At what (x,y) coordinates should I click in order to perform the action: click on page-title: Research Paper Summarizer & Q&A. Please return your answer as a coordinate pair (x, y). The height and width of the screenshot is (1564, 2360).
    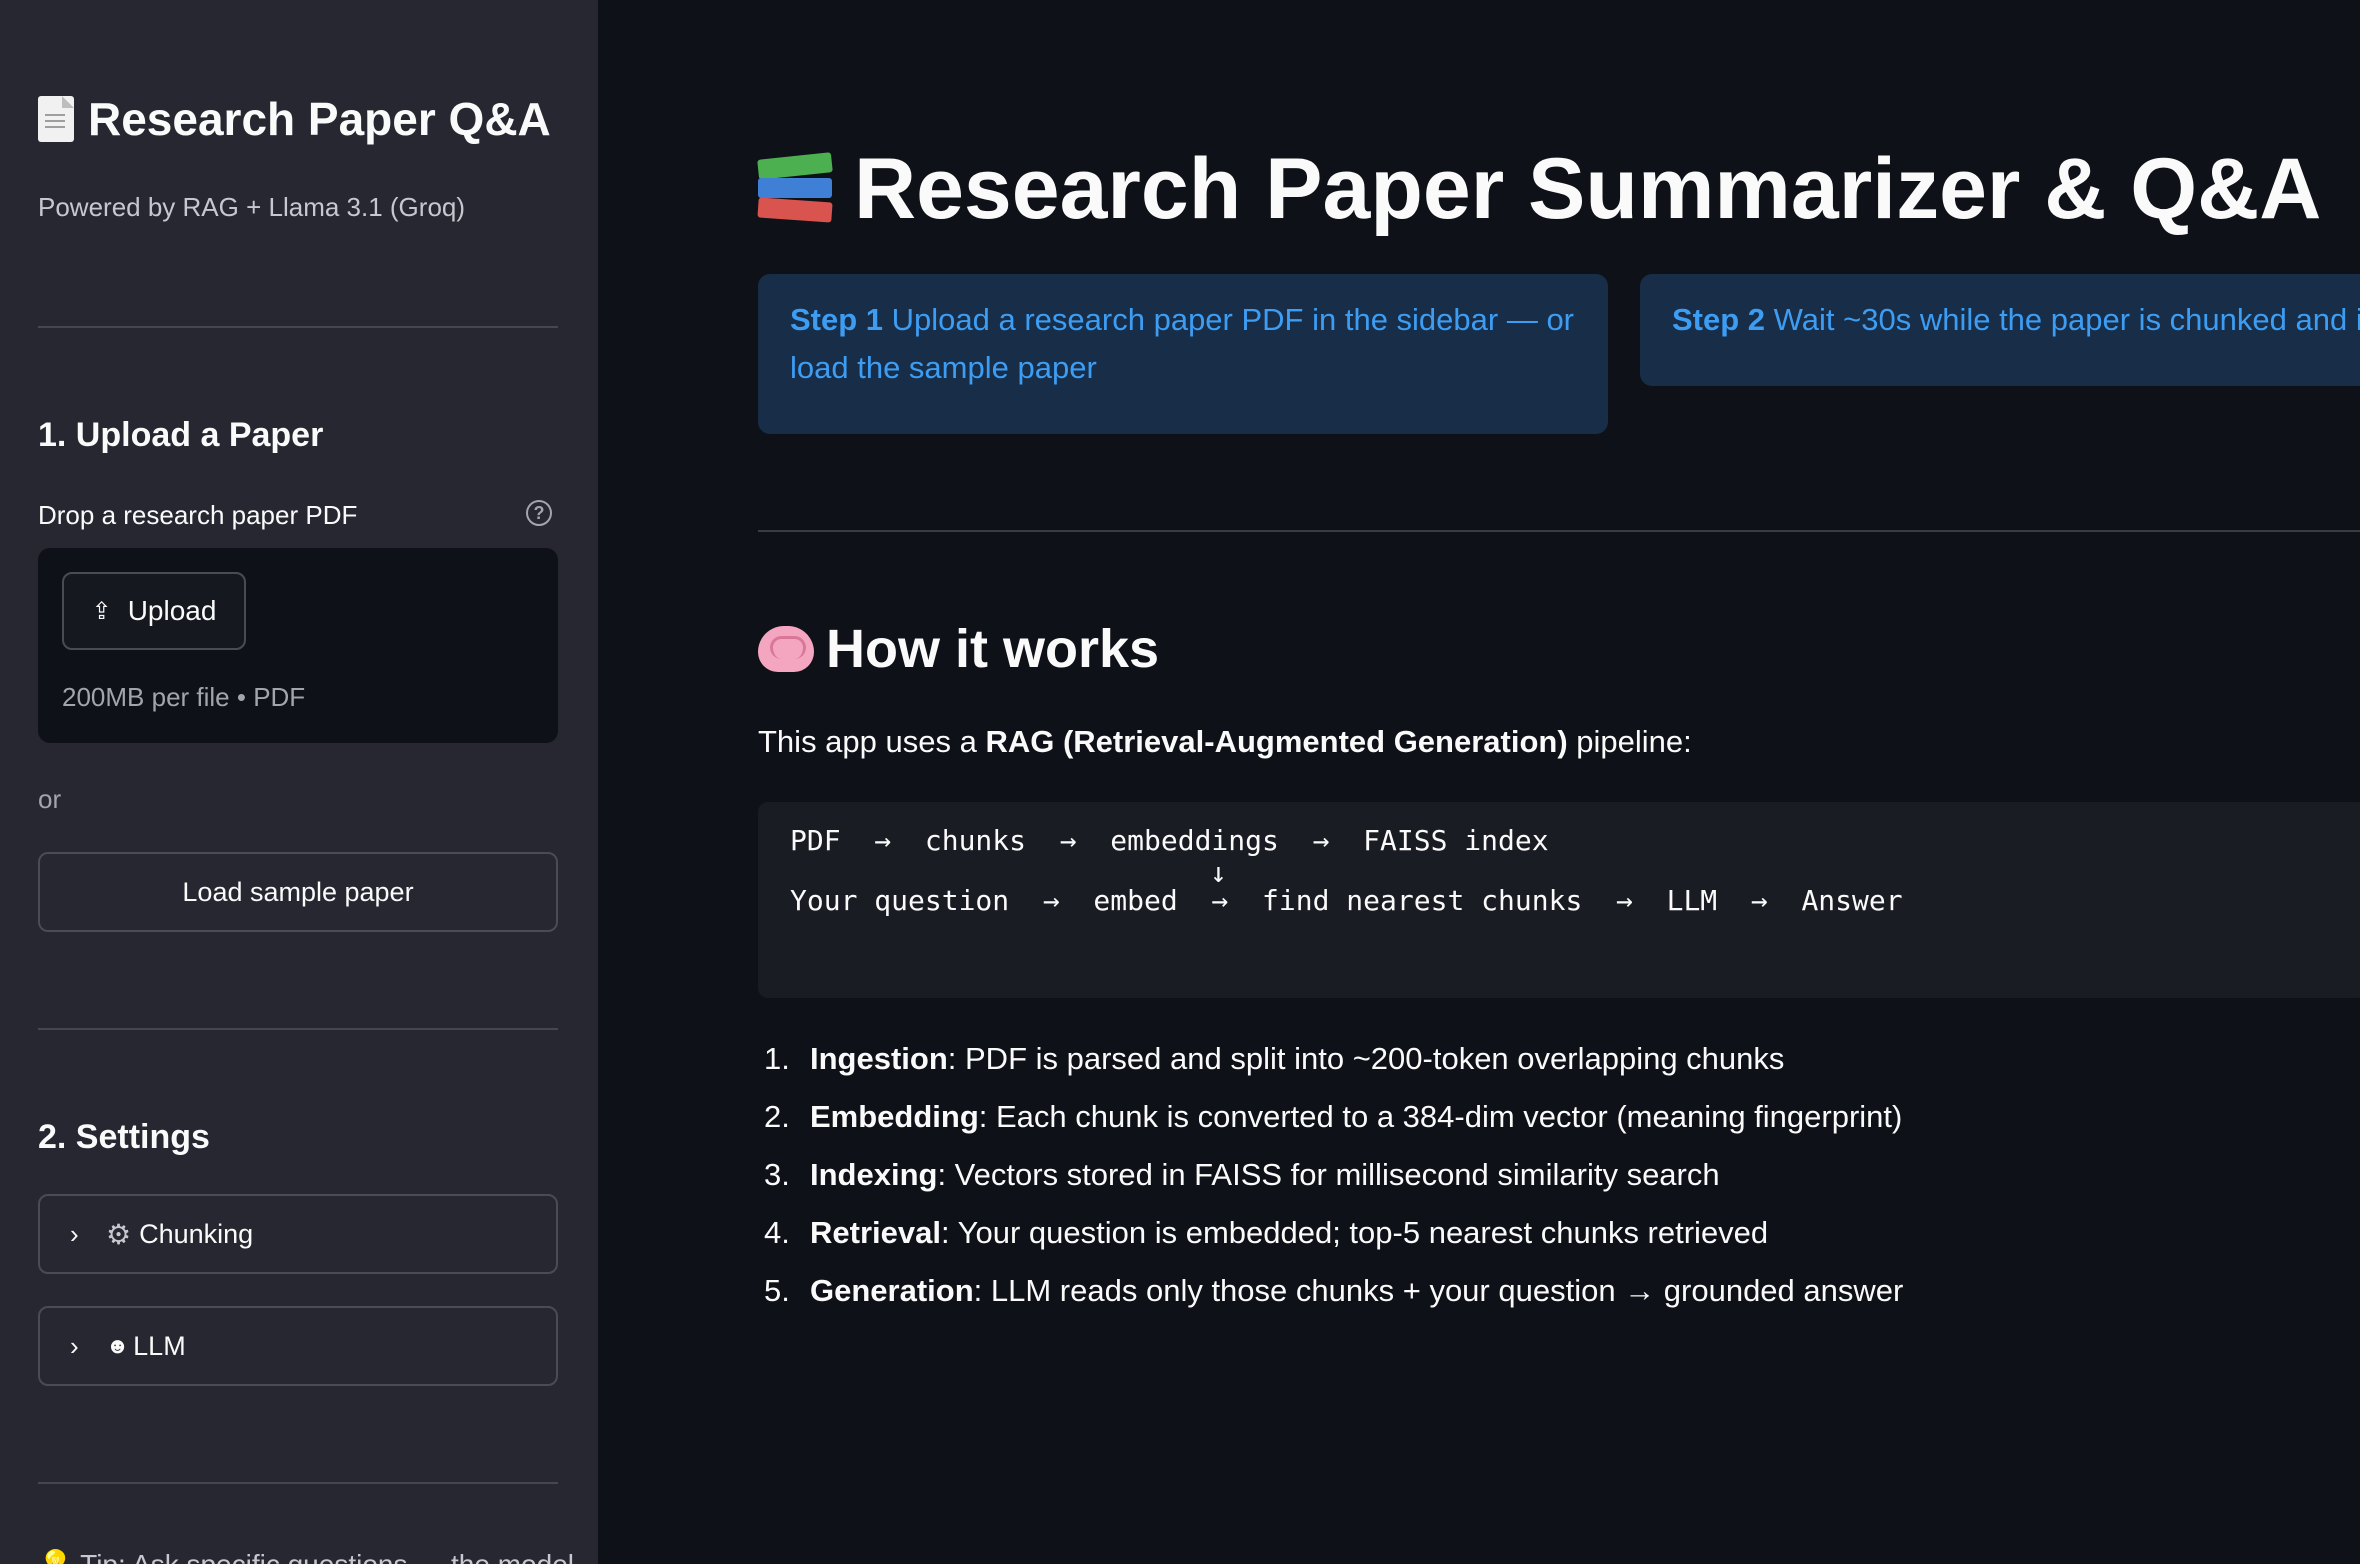
    Looking at the image, I should click on (1539, 189).